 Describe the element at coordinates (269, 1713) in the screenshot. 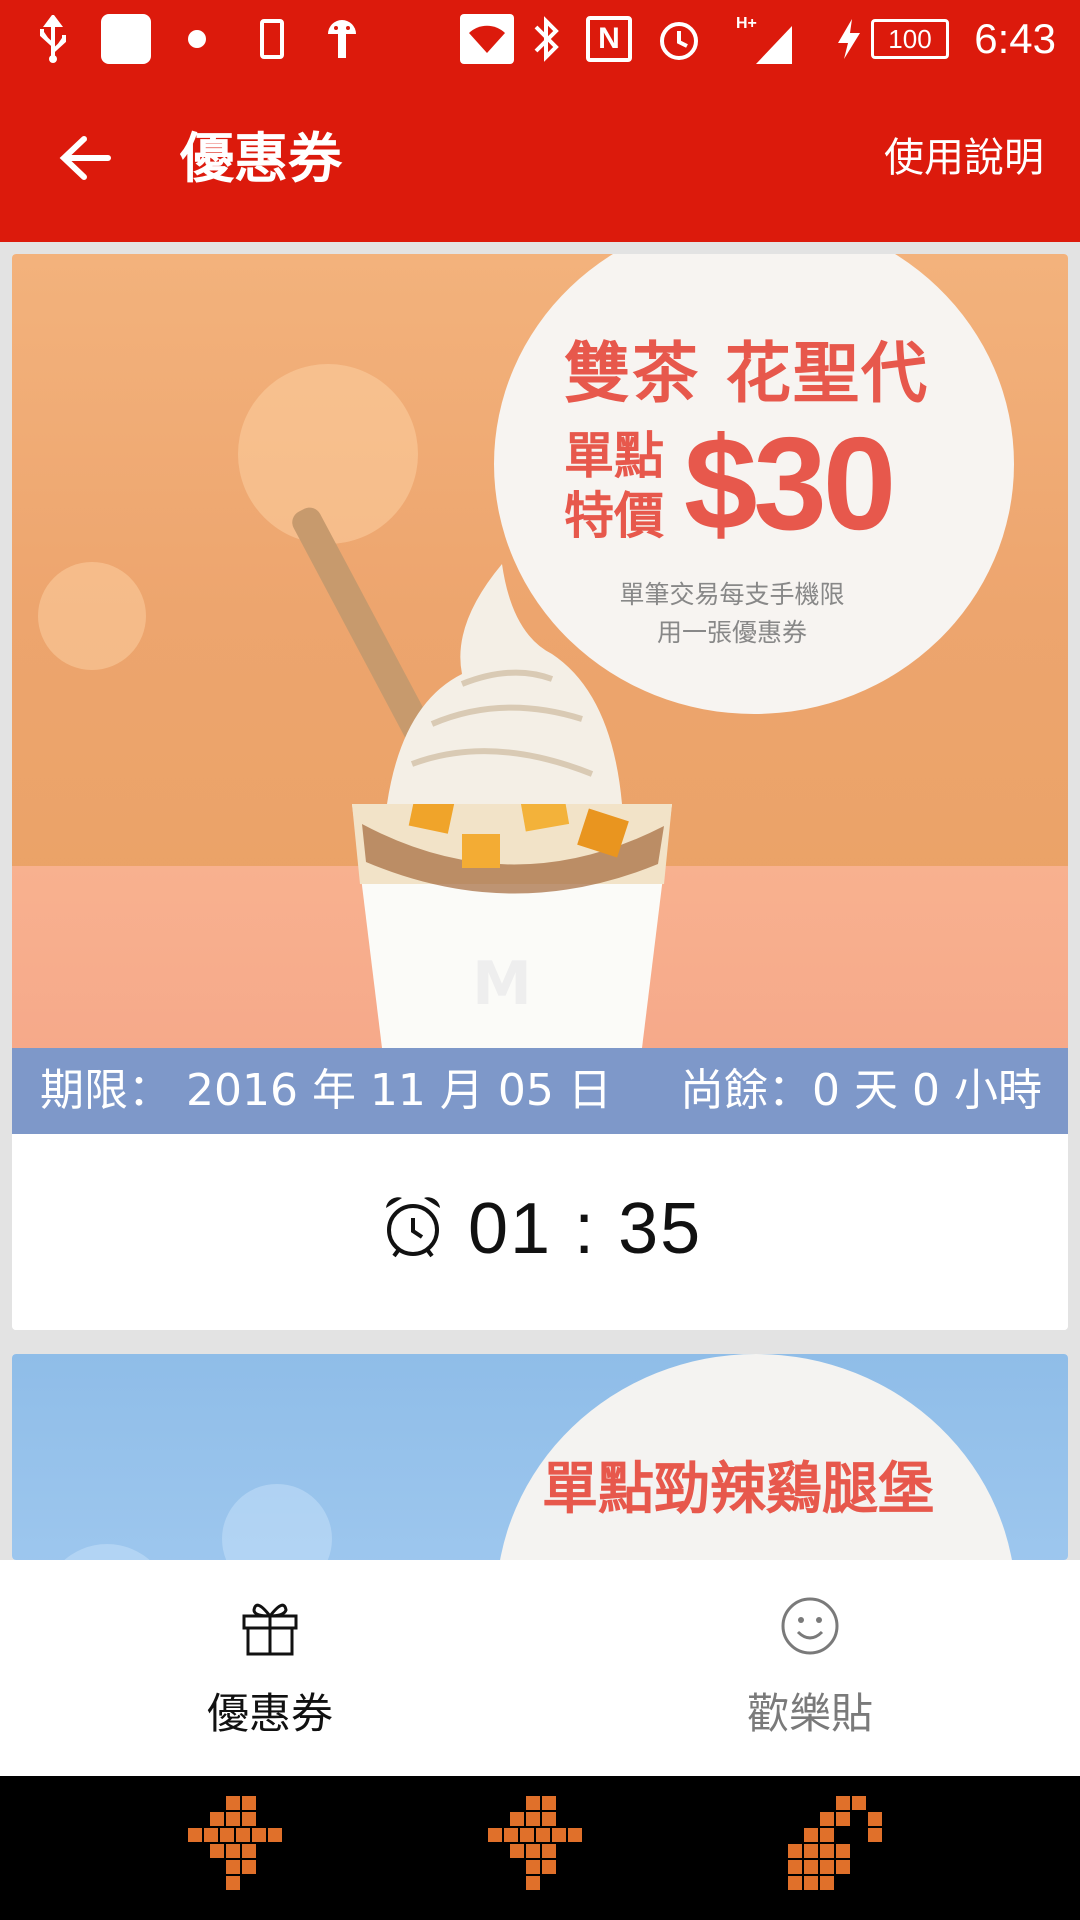

I see `tab-label: 優惠券` at that location.